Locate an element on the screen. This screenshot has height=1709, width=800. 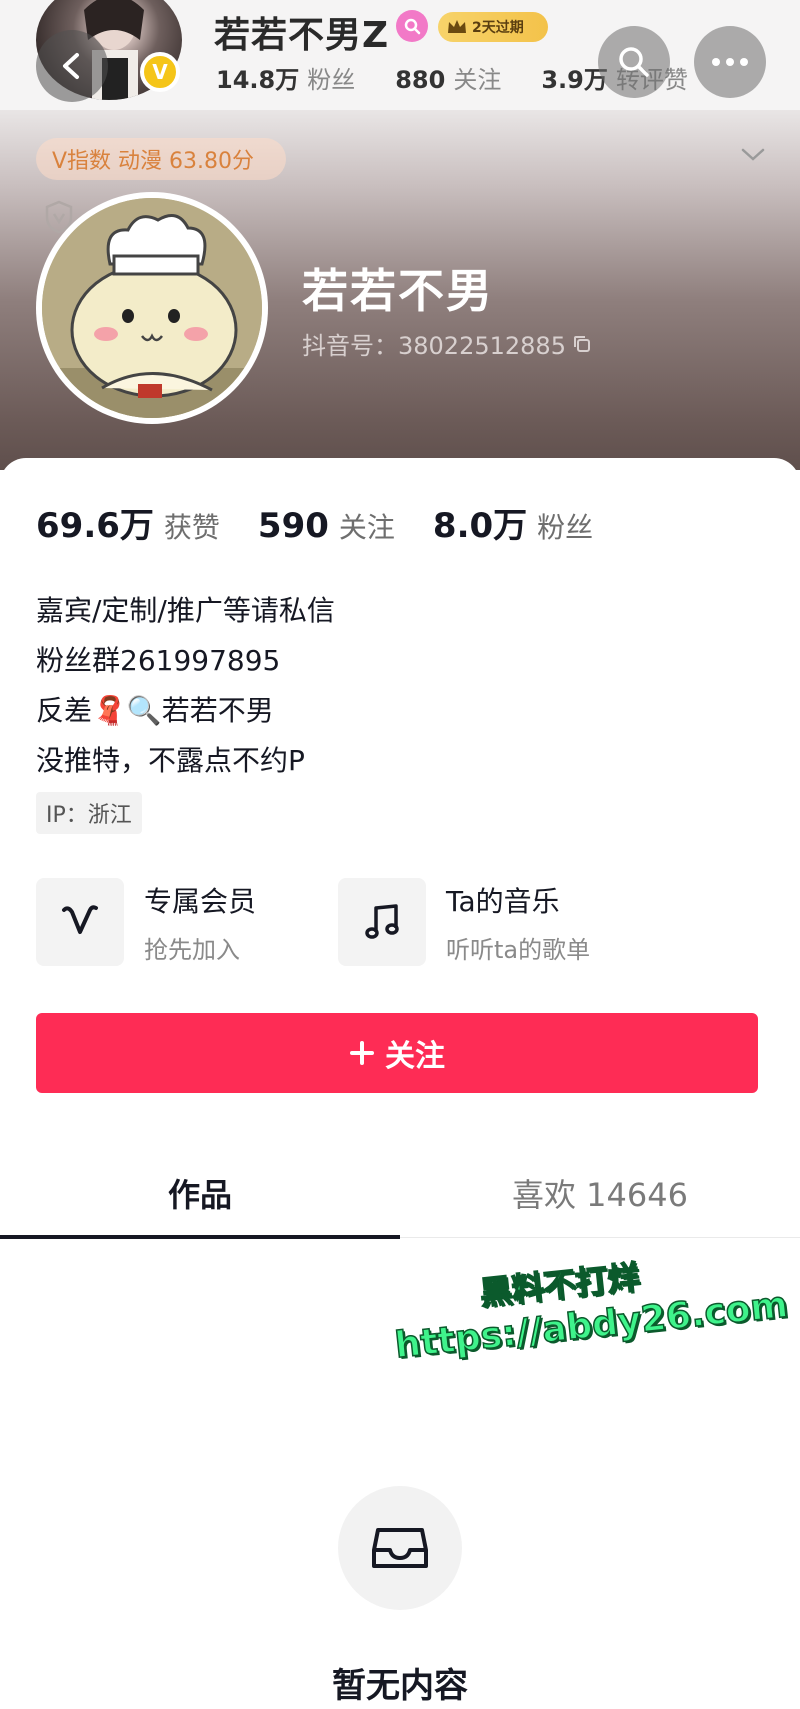
verified-badge-icon: V is located at coordinates (160, 72).